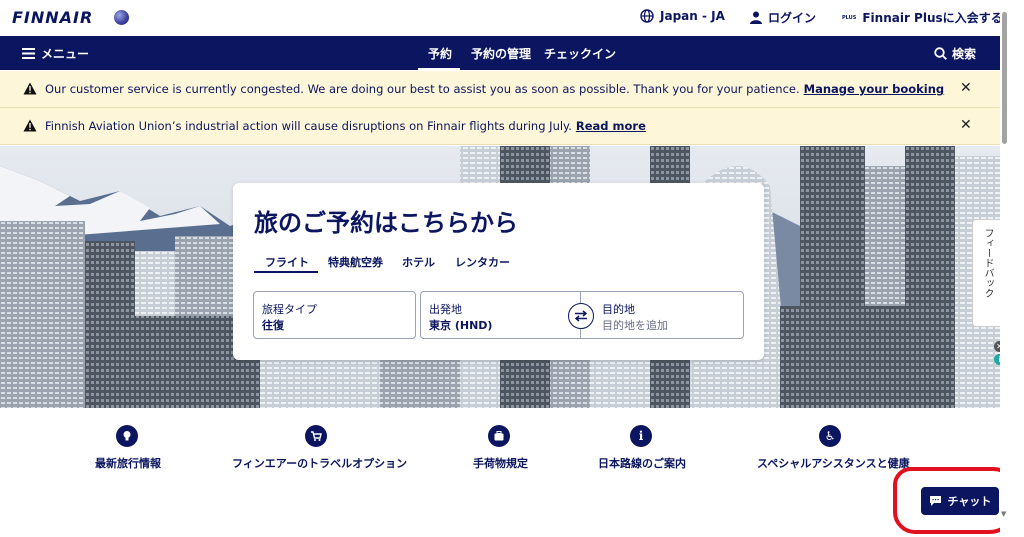 Image resolution: width=1024 pixels, height=537 pixels. What do you see at coordinates (501, 315) in the screenshot?
I see `origin-field: 出発地 東京 (HND)` at bounding box center [501, 315].